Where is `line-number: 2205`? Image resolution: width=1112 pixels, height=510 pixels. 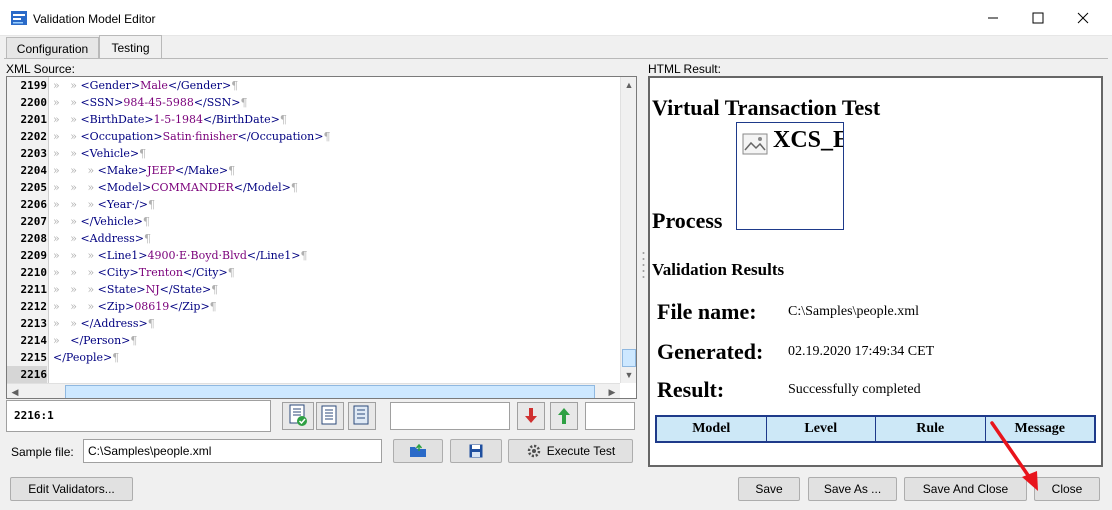
line-number: 2205 is located at coordinates (34, 187).